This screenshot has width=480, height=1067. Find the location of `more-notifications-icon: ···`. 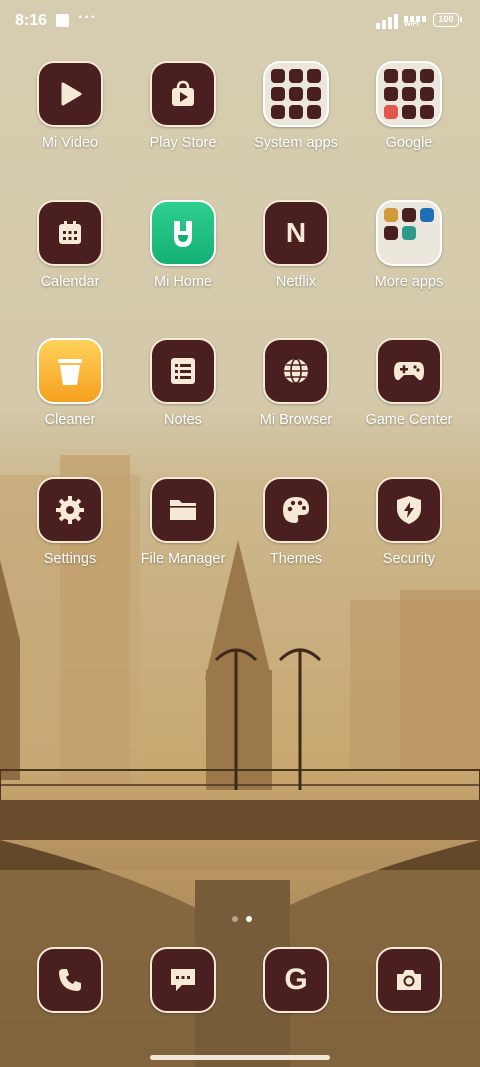

more-notifications-icon: ··· is located at coordinates (87, 17).